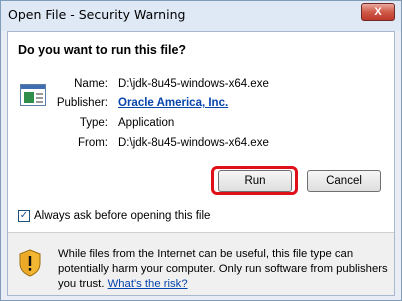 The image size is (402, 301). I want to click on cancel-button: Cancel, so click(344, 181).